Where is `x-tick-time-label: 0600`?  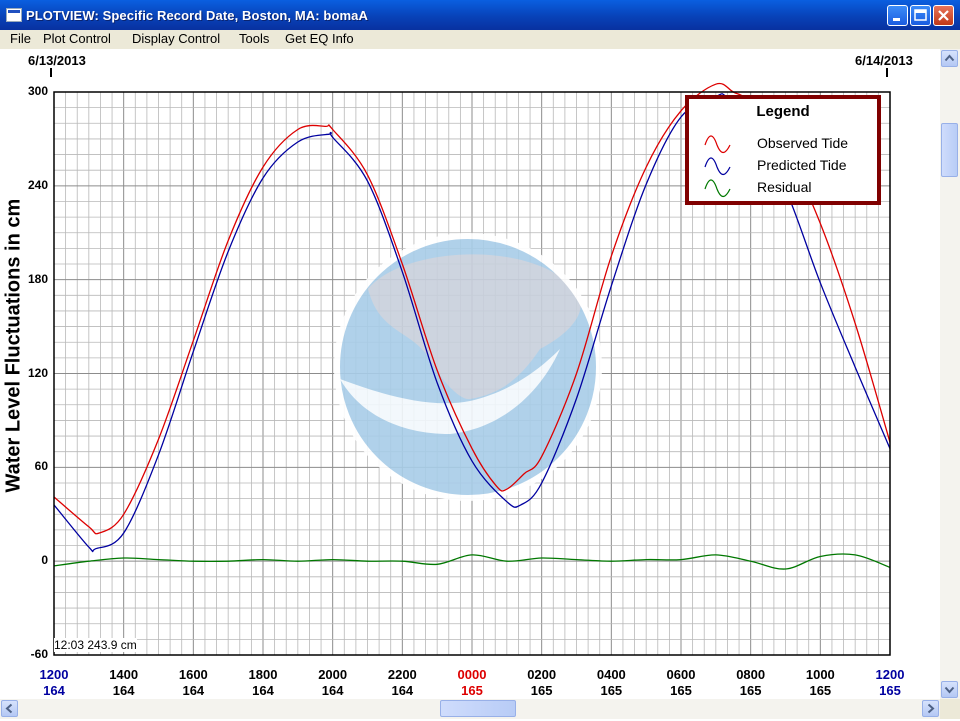
x-tick-time-label: 0600 is located at coordinates (681, 674).